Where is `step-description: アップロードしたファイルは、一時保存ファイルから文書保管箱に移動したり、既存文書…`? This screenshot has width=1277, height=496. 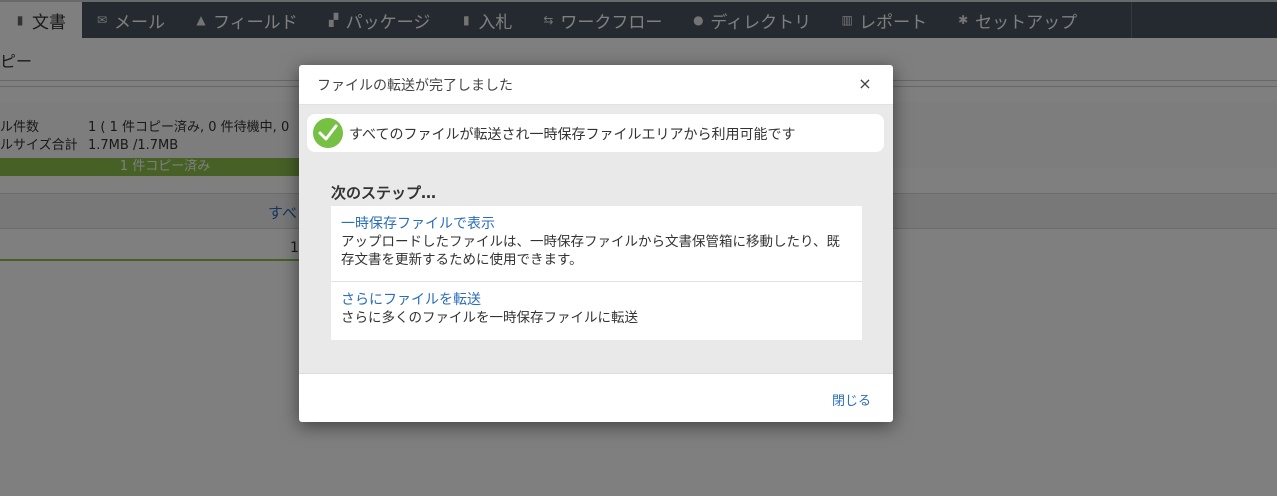 step-description: アップロードしたファイルは、一時保存ファイルから文書保管箱に移動したり、既存文書… is located at coordinates (590, 251).